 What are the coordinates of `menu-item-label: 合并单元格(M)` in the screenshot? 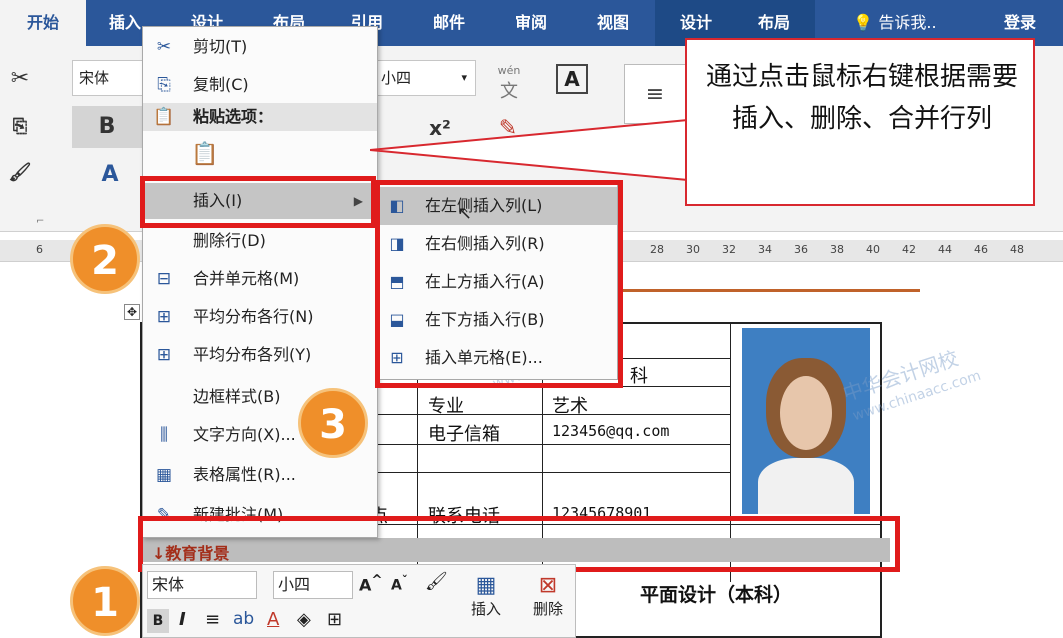 It's located at (246, 278).